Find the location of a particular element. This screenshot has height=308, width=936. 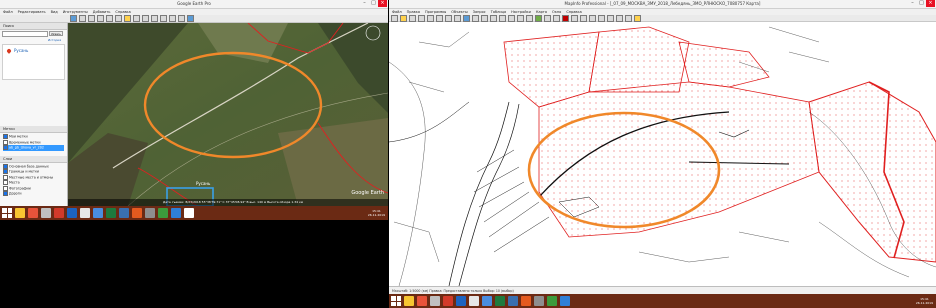

layer-item: Дороги is located at coordinates (33, 194).